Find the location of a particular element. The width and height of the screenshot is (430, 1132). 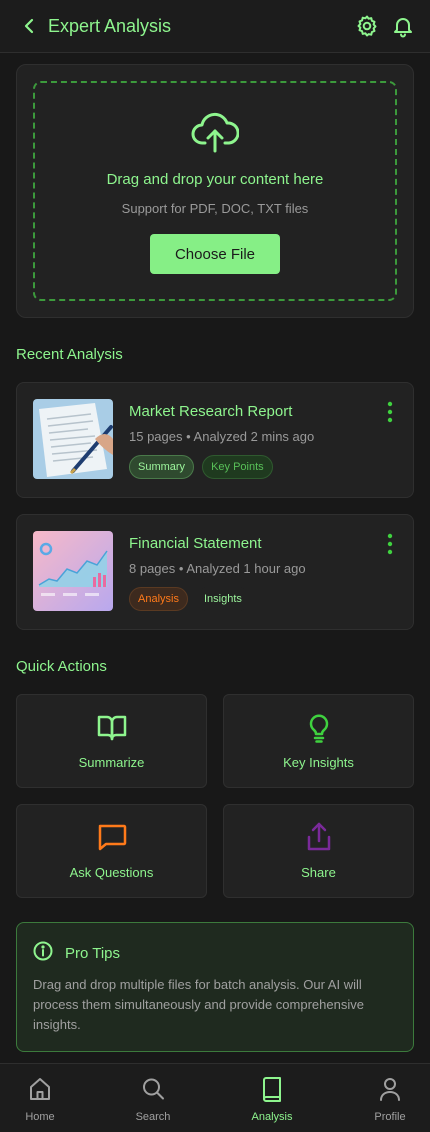

nav-item-home: Home is located at coordinates (40, 1098).